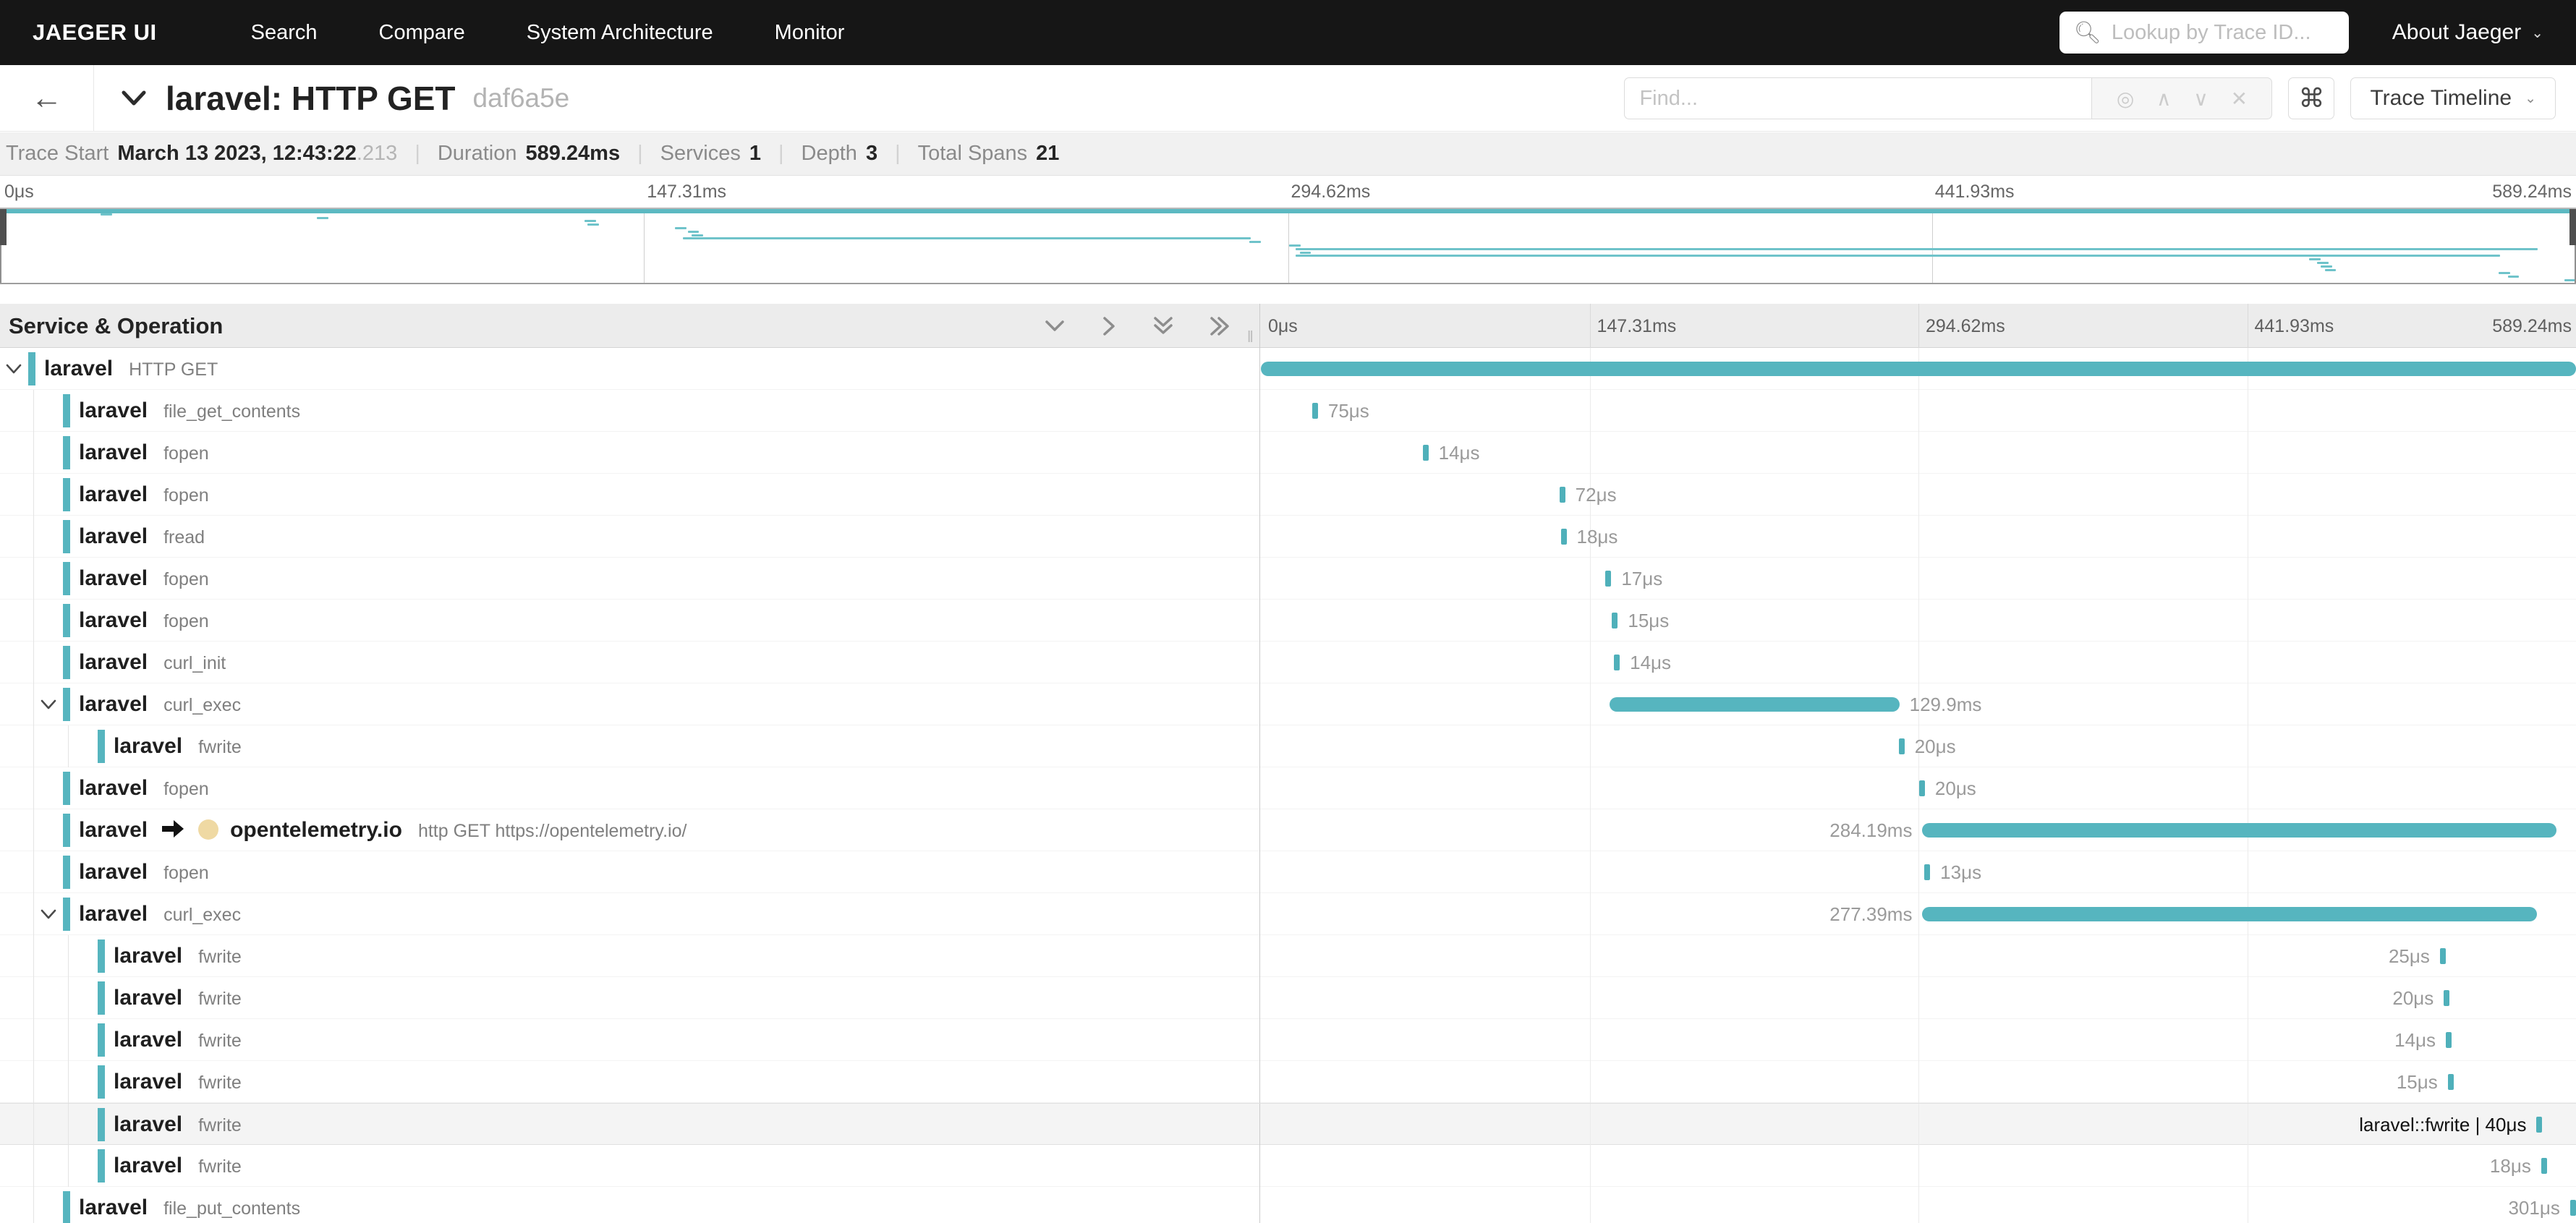 The image size is (2576, 1223). Describe the element at coordinates (1918, 872) in the screenshot. I see `span-timeline-cell: 13μs` at that location.